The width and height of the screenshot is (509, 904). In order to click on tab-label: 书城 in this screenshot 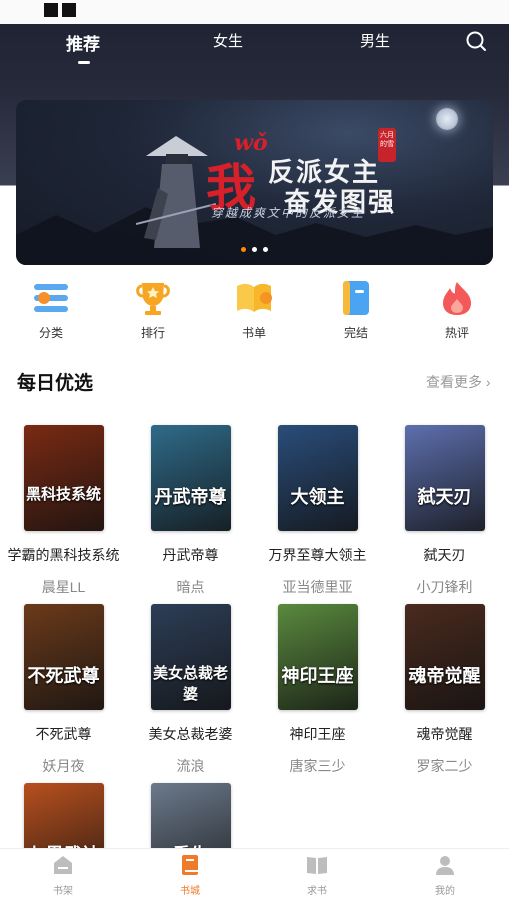, I will do `click(190, 891)`.